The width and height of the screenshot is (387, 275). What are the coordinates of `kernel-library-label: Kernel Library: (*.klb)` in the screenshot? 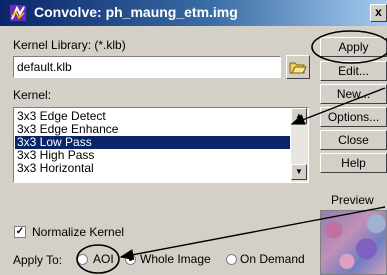 It's located at (69, 45).